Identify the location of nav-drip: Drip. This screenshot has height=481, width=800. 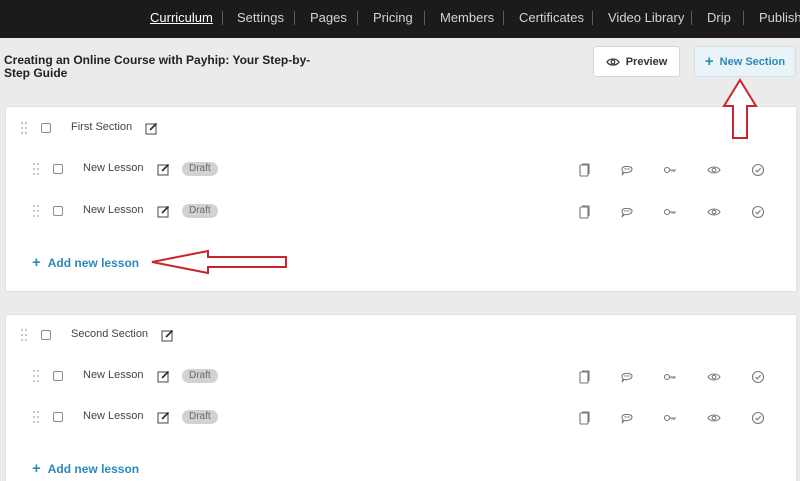
(719, 18).